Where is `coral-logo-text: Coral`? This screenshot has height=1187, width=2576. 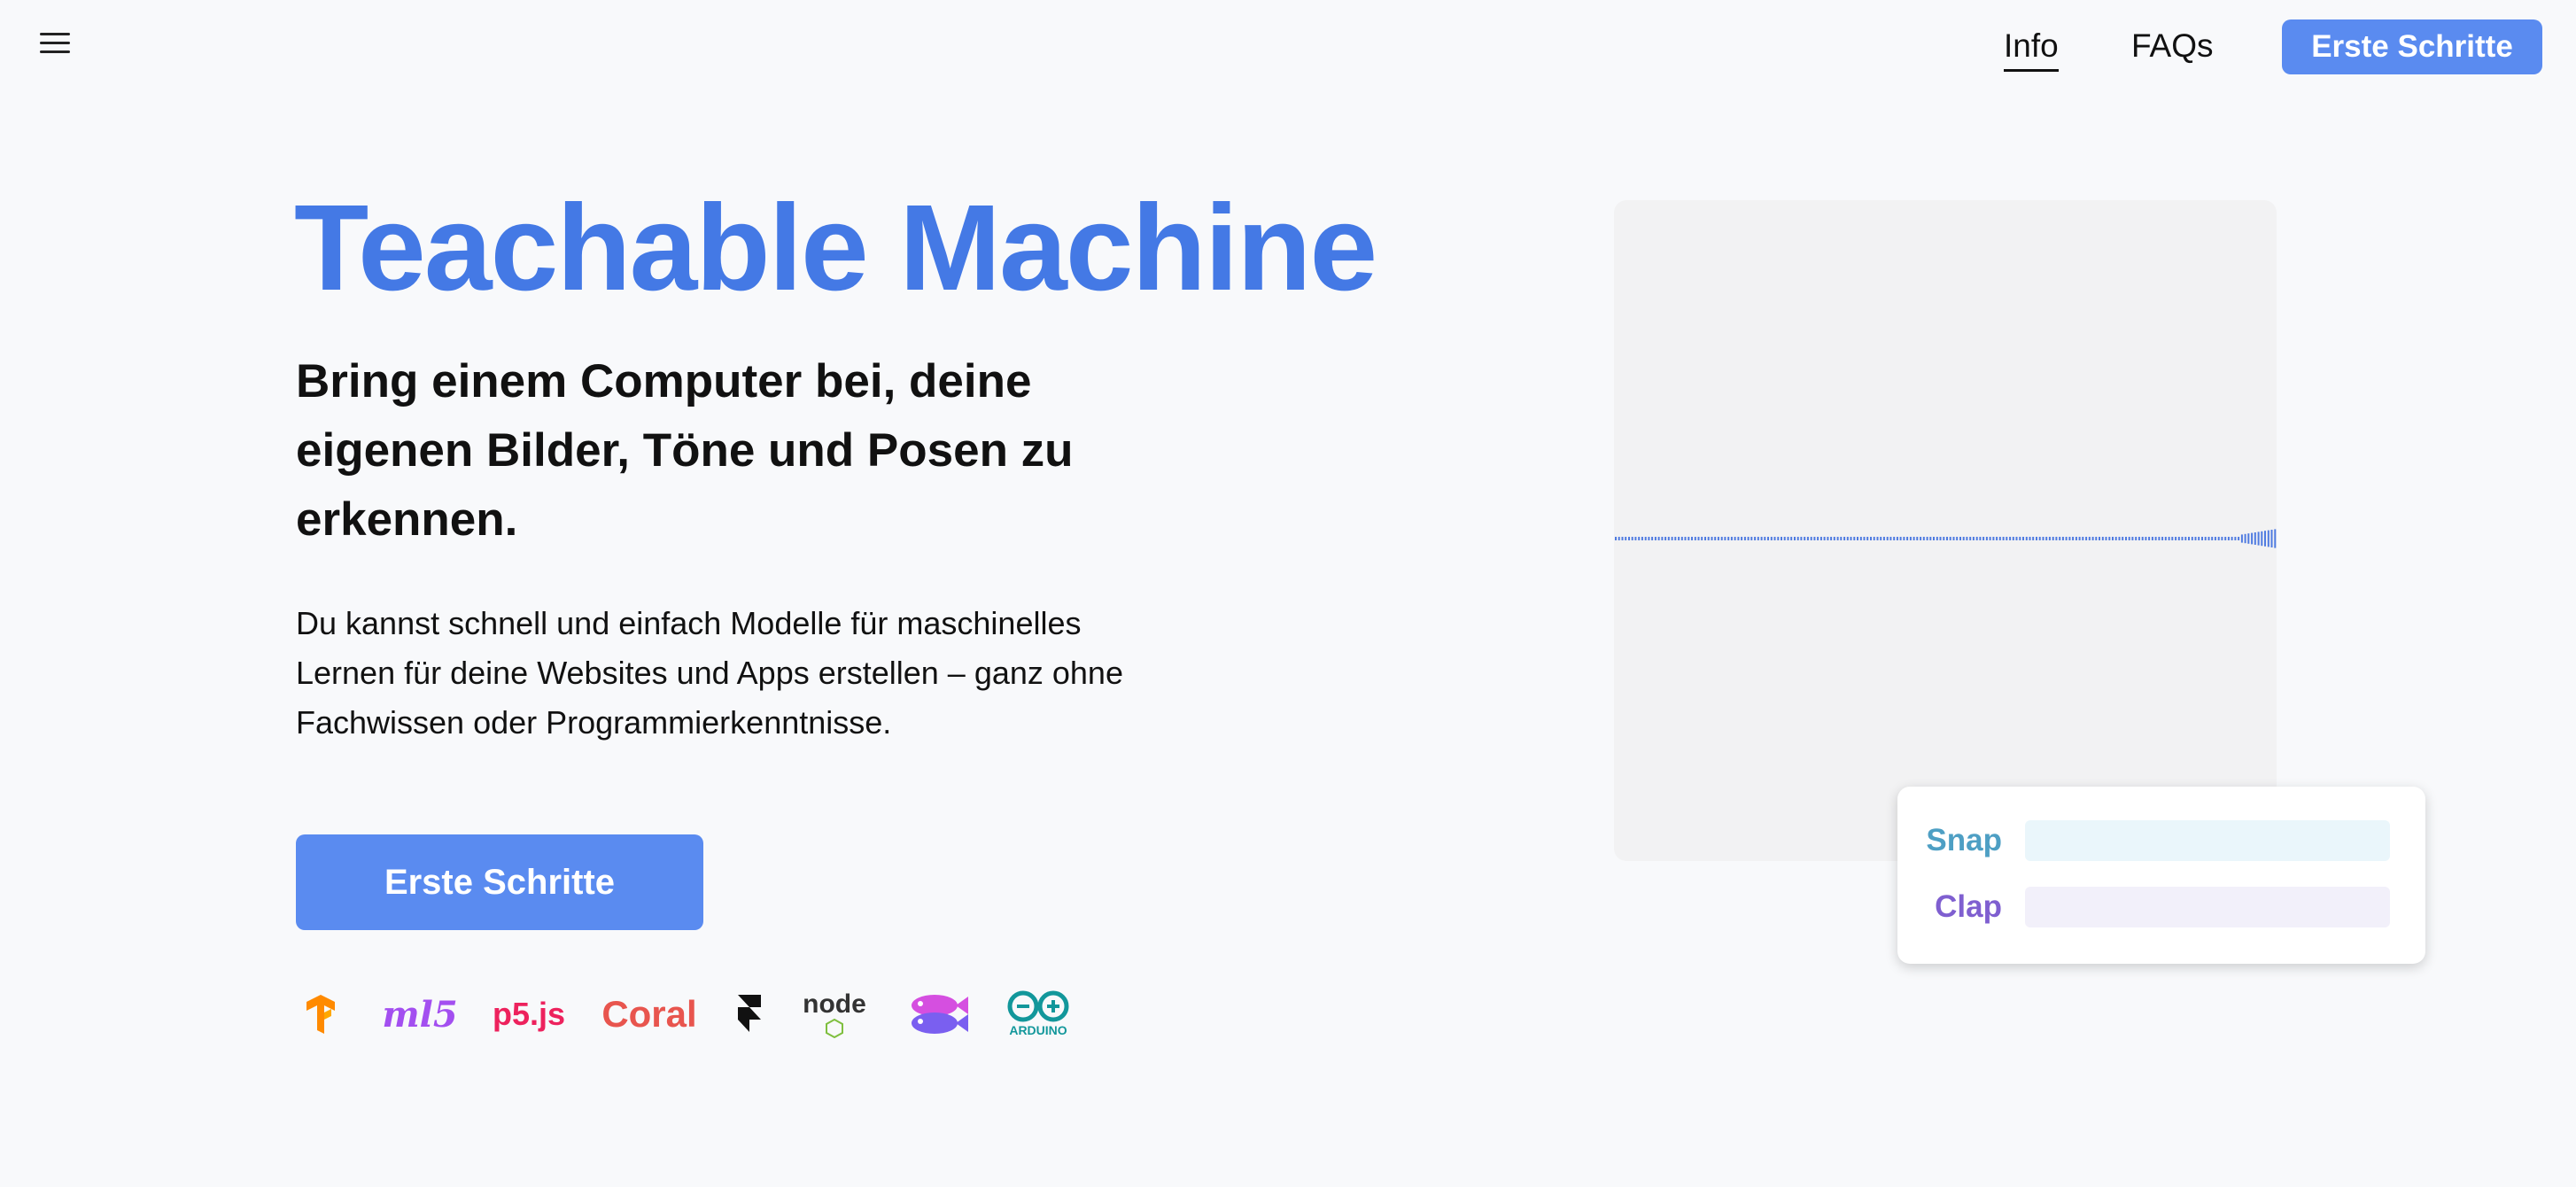
coral-logo-text: Coral is located at coordinates (649, 1014).